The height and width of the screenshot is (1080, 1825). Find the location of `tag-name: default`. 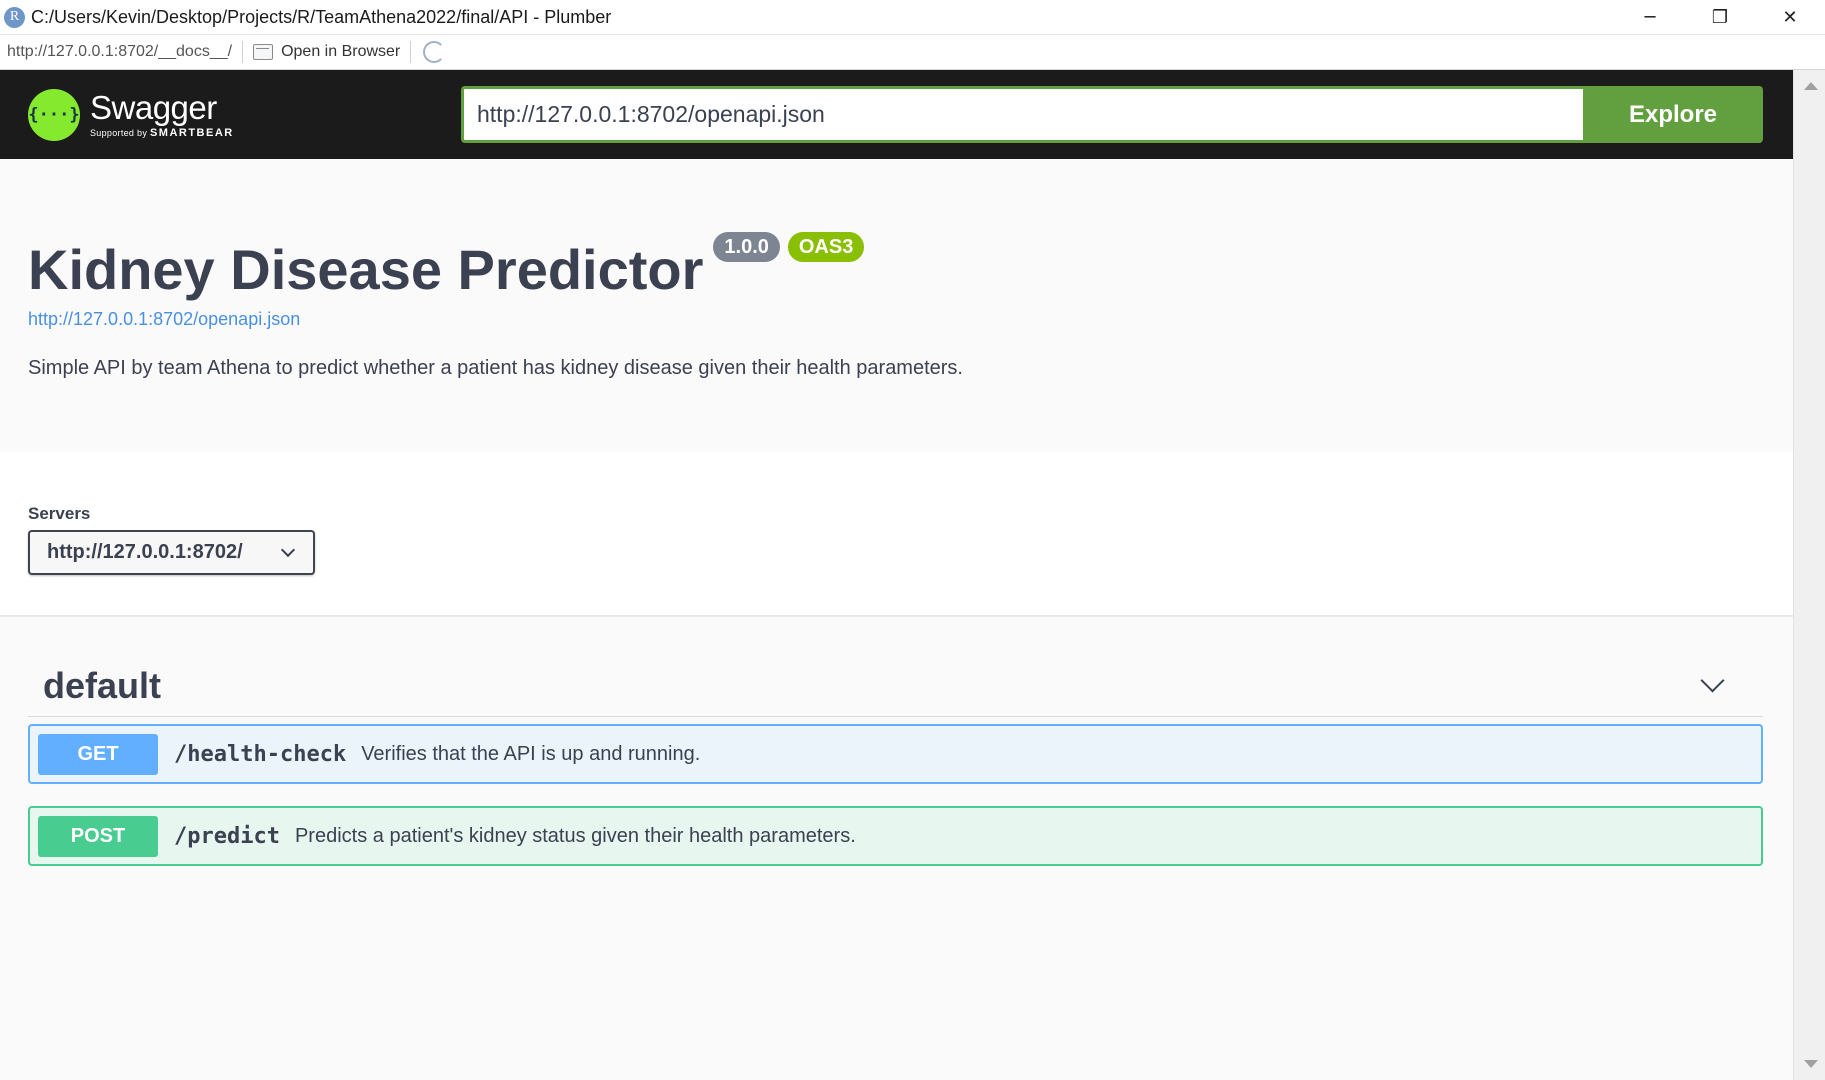

tag-name: default is located at coordinates (102, 685).